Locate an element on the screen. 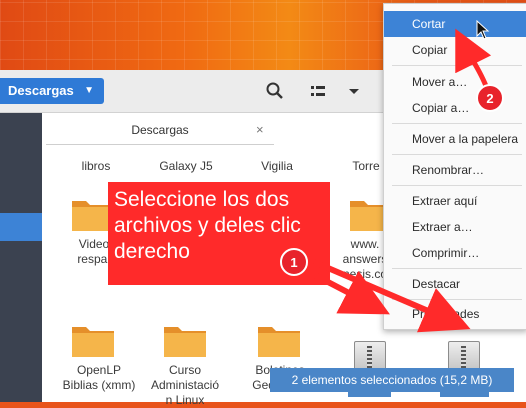 This screenshot has width=526, height=408. step-badge-2: 2 is located at coordinates (490, 98).